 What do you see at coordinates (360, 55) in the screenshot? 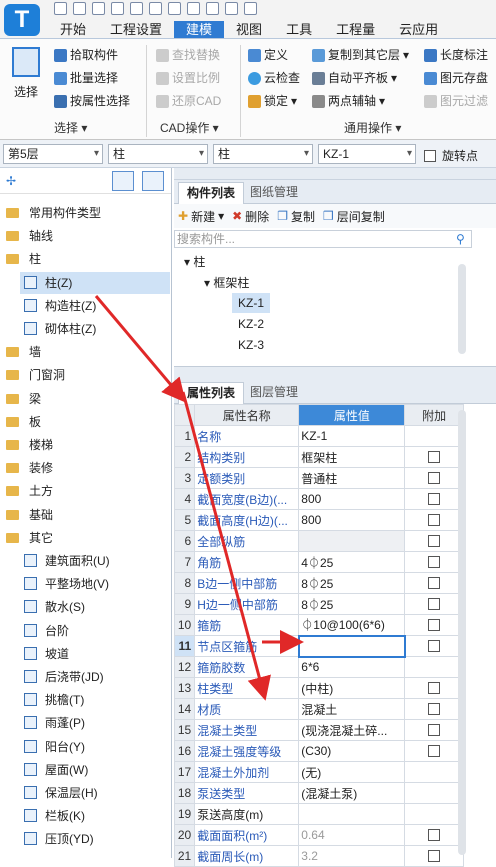
I see `copy-to-floor-button: 复制到其它层 ▾` at bounding box center [360, 55].